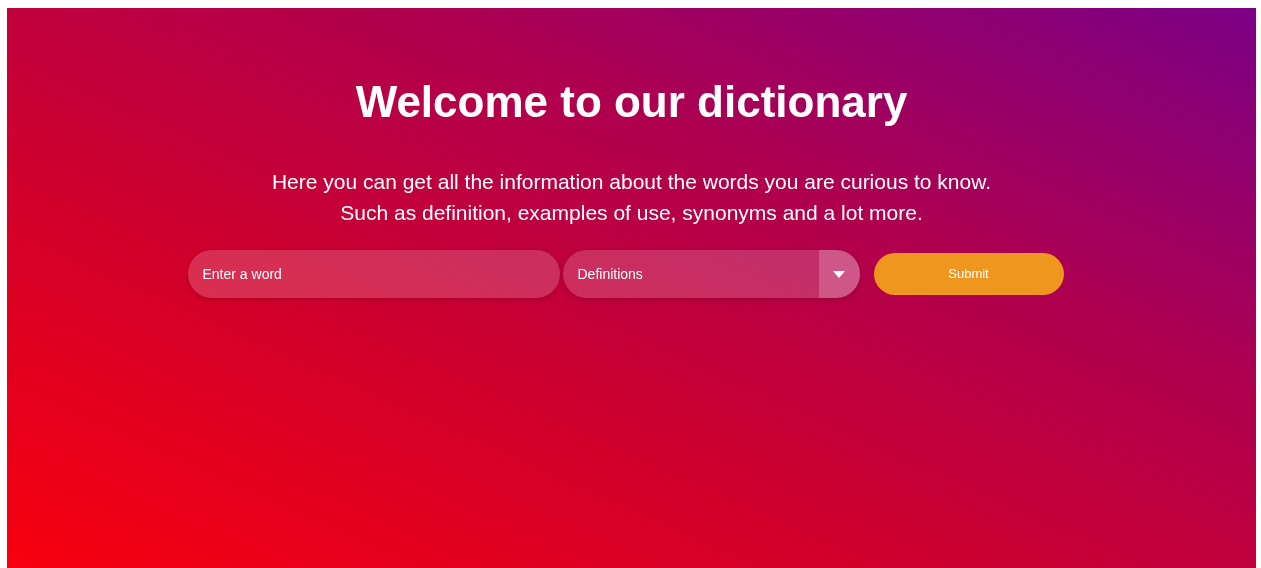  I want to click on intro-text: Such as definition, examples of use, synonyms and a lot more., so click(631, 213).